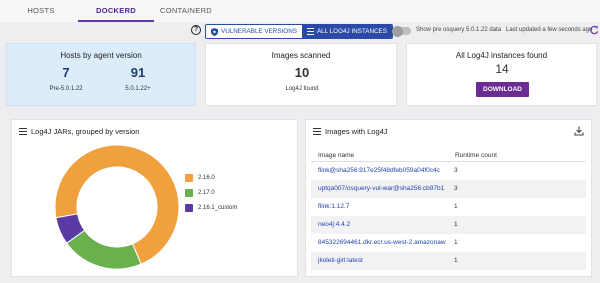 The width and height of the screenshot is (600, 283). What do you see at coordinates (386, 243) in the screenshot?
I see `image-name-link: 845322694461.dkr.ecr.us-west-2.amazonaw` at bounding box center [386, 243].